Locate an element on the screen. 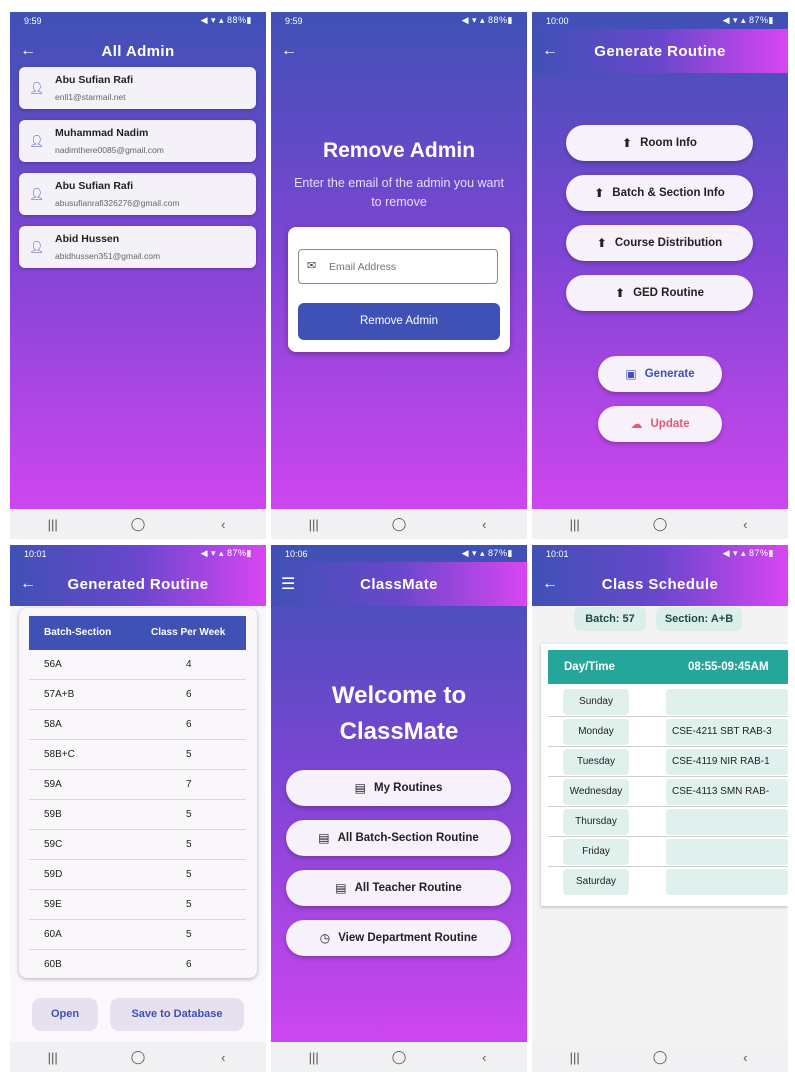 The width and height of the screenshot is (795, 1080). course-distribution-upload-button: ⬆ Course Distribution is located at coordinates (659, 243).